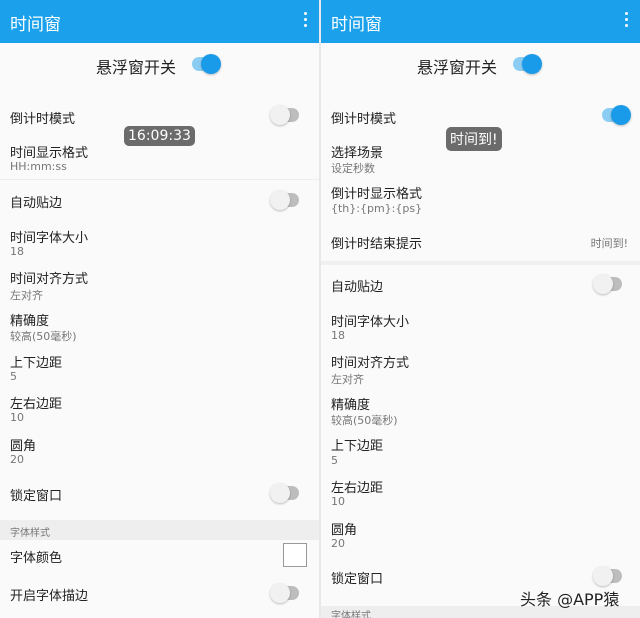 Image resolution: width=640 pixels, height=618 pixels. What do you see at coordinates (38, 166) in the screenshot?
I see `setting-value: HH:mm:ss` at bounding box center [38, 166].